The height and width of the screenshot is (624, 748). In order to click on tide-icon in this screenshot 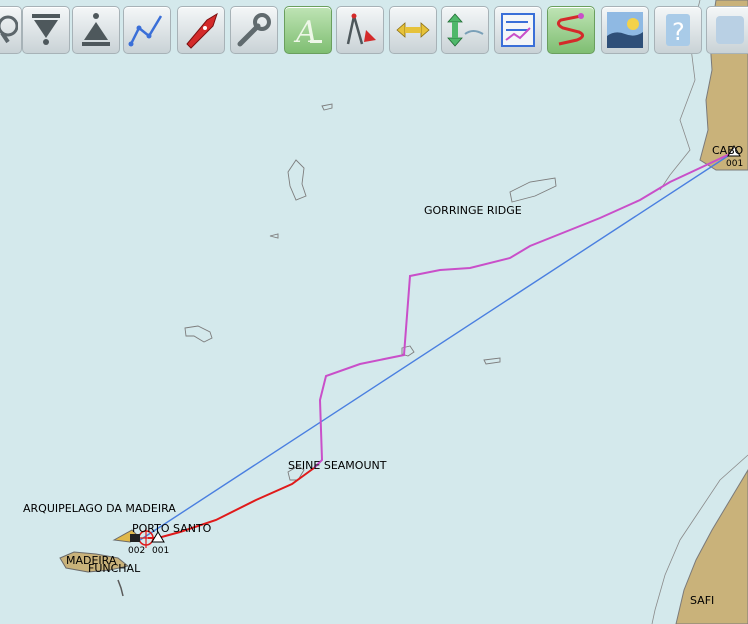, I will do `click(625, 30)`.